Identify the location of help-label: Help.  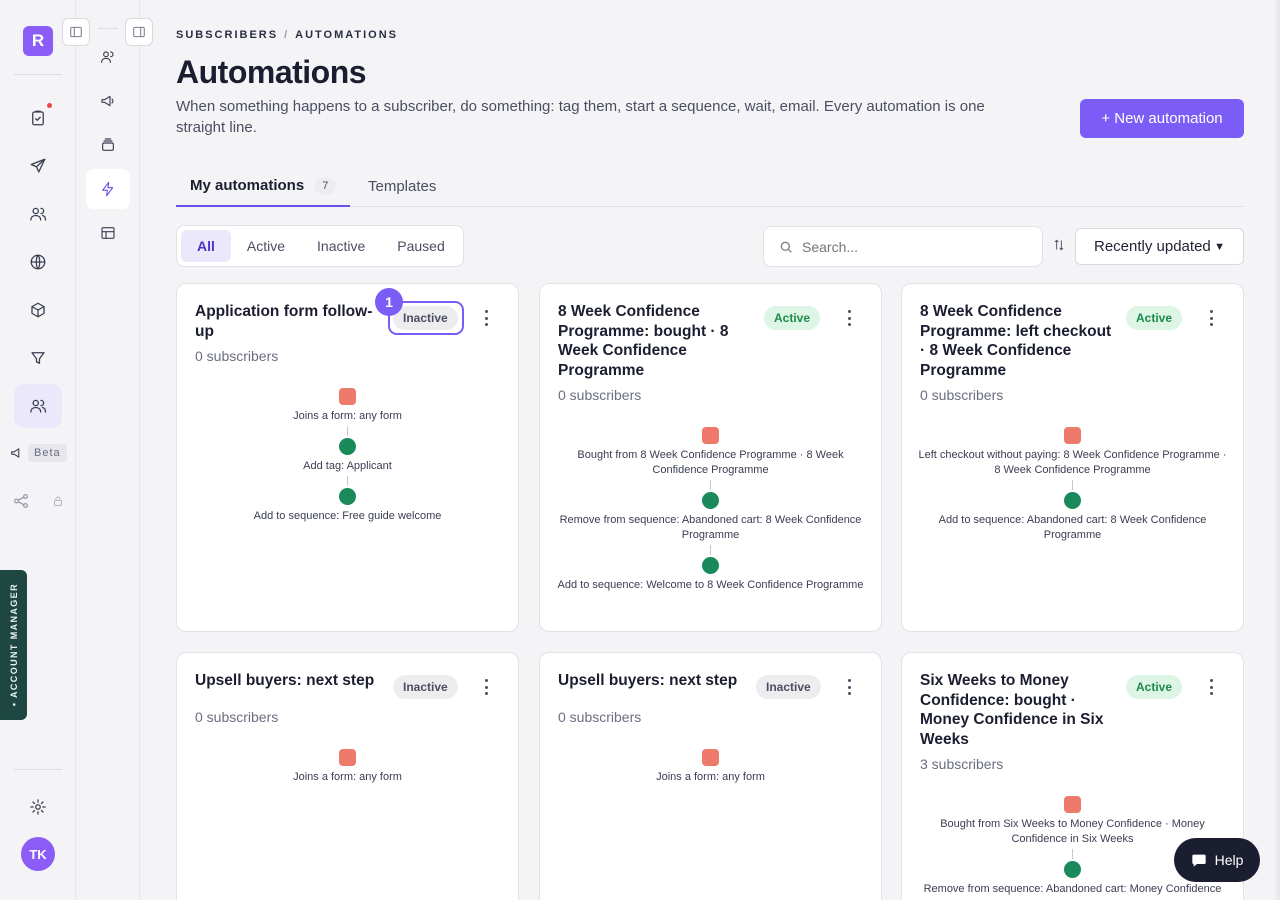
(1229, 860).